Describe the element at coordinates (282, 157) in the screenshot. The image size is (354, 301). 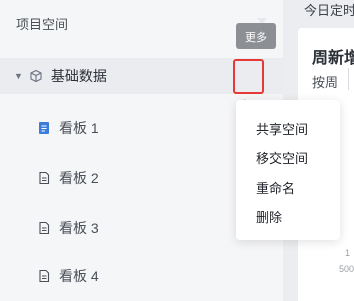
I see `menu-item-transfer-space: 移交空间` at that location.